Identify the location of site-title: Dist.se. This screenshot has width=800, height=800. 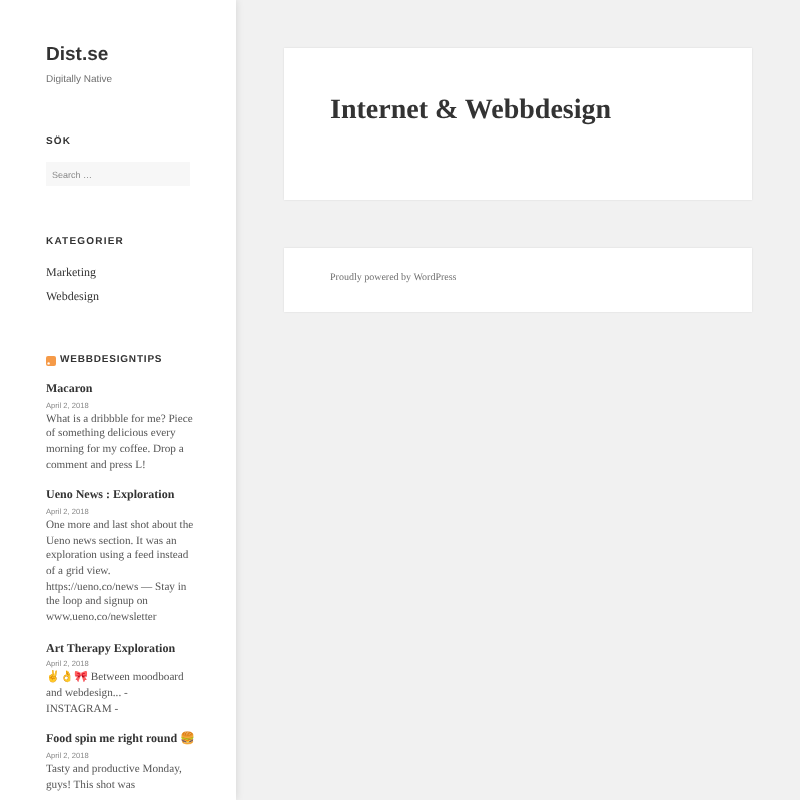
(121, 56).